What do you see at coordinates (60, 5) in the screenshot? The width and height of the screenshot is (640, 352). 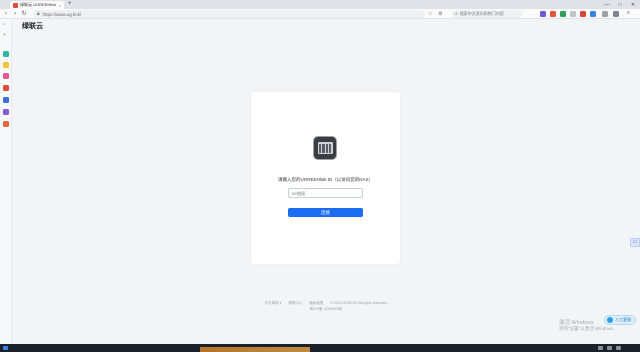 I see `tab-close-icon: ×` at bounding box center [60, 5].